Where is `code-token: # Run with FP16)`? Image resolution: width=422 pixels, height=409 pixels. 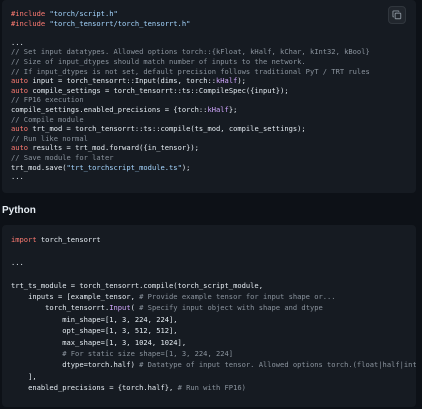 code-token: # Run with FP16) is located at coordinates (211, 388).